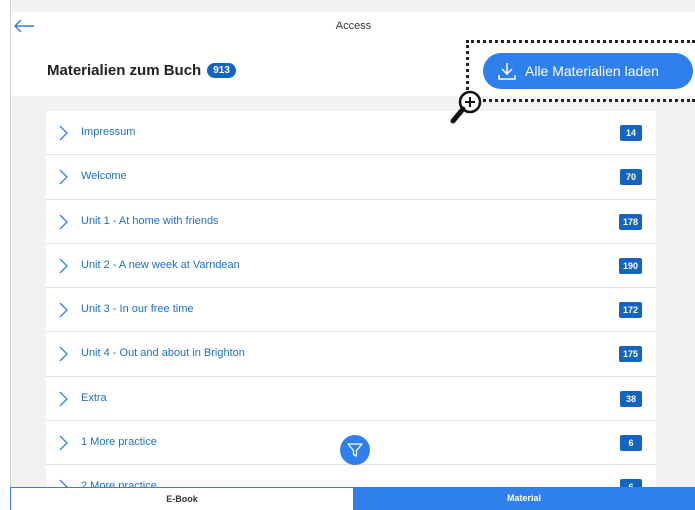 This screenshot has height=510, width=695. I want to click on page-title: Access, so click(353, 26).